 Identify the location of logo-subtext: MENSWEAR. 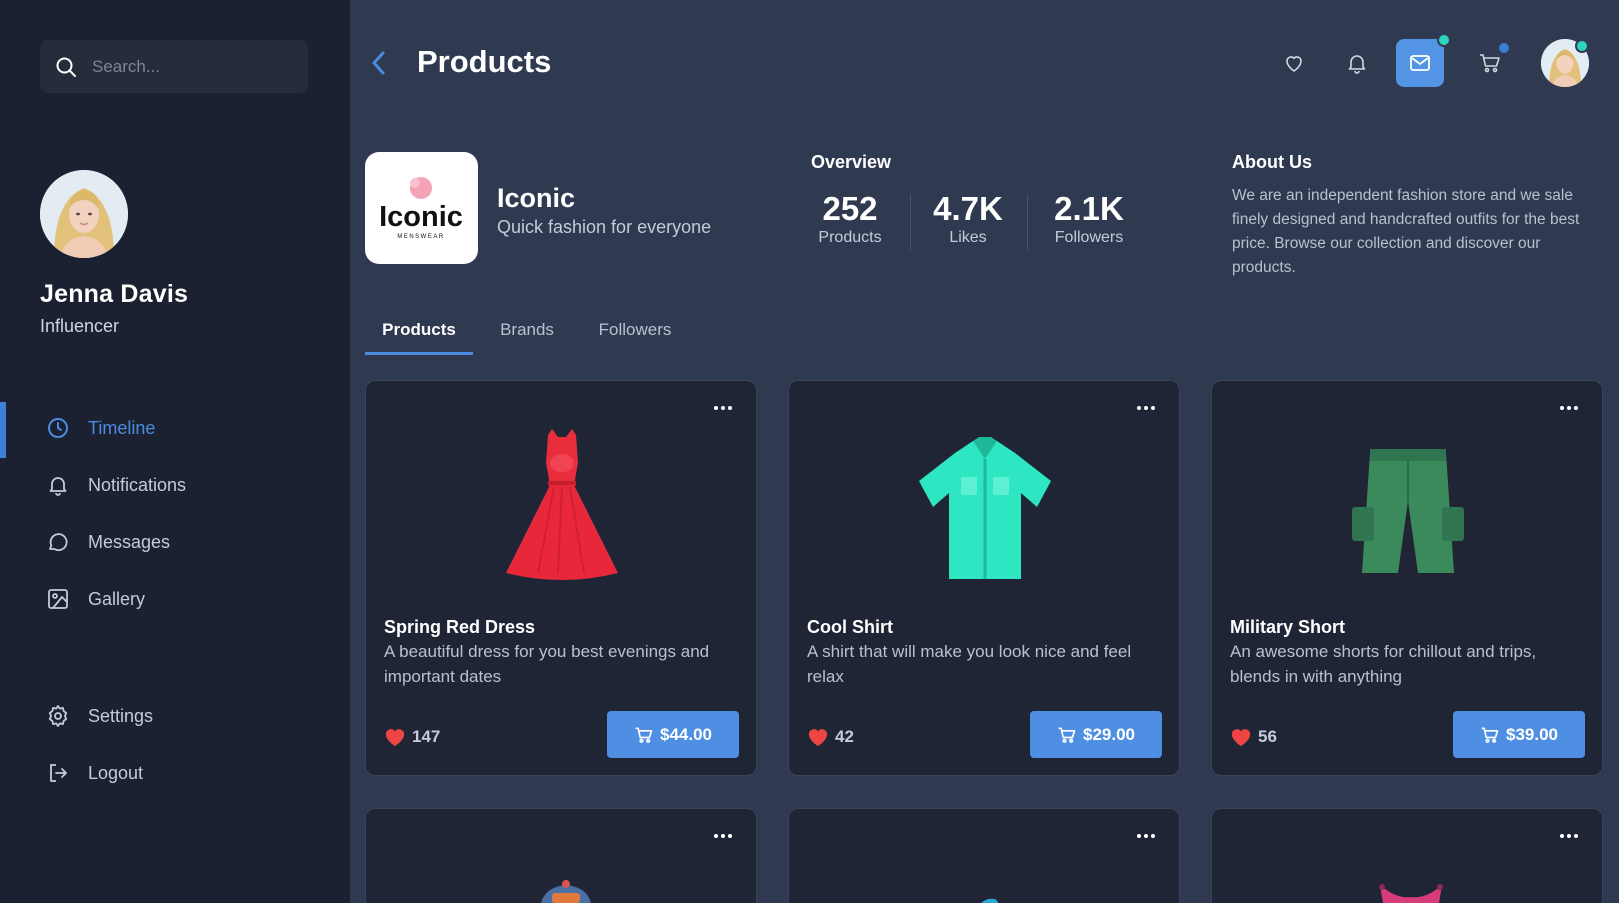
(420, 237).